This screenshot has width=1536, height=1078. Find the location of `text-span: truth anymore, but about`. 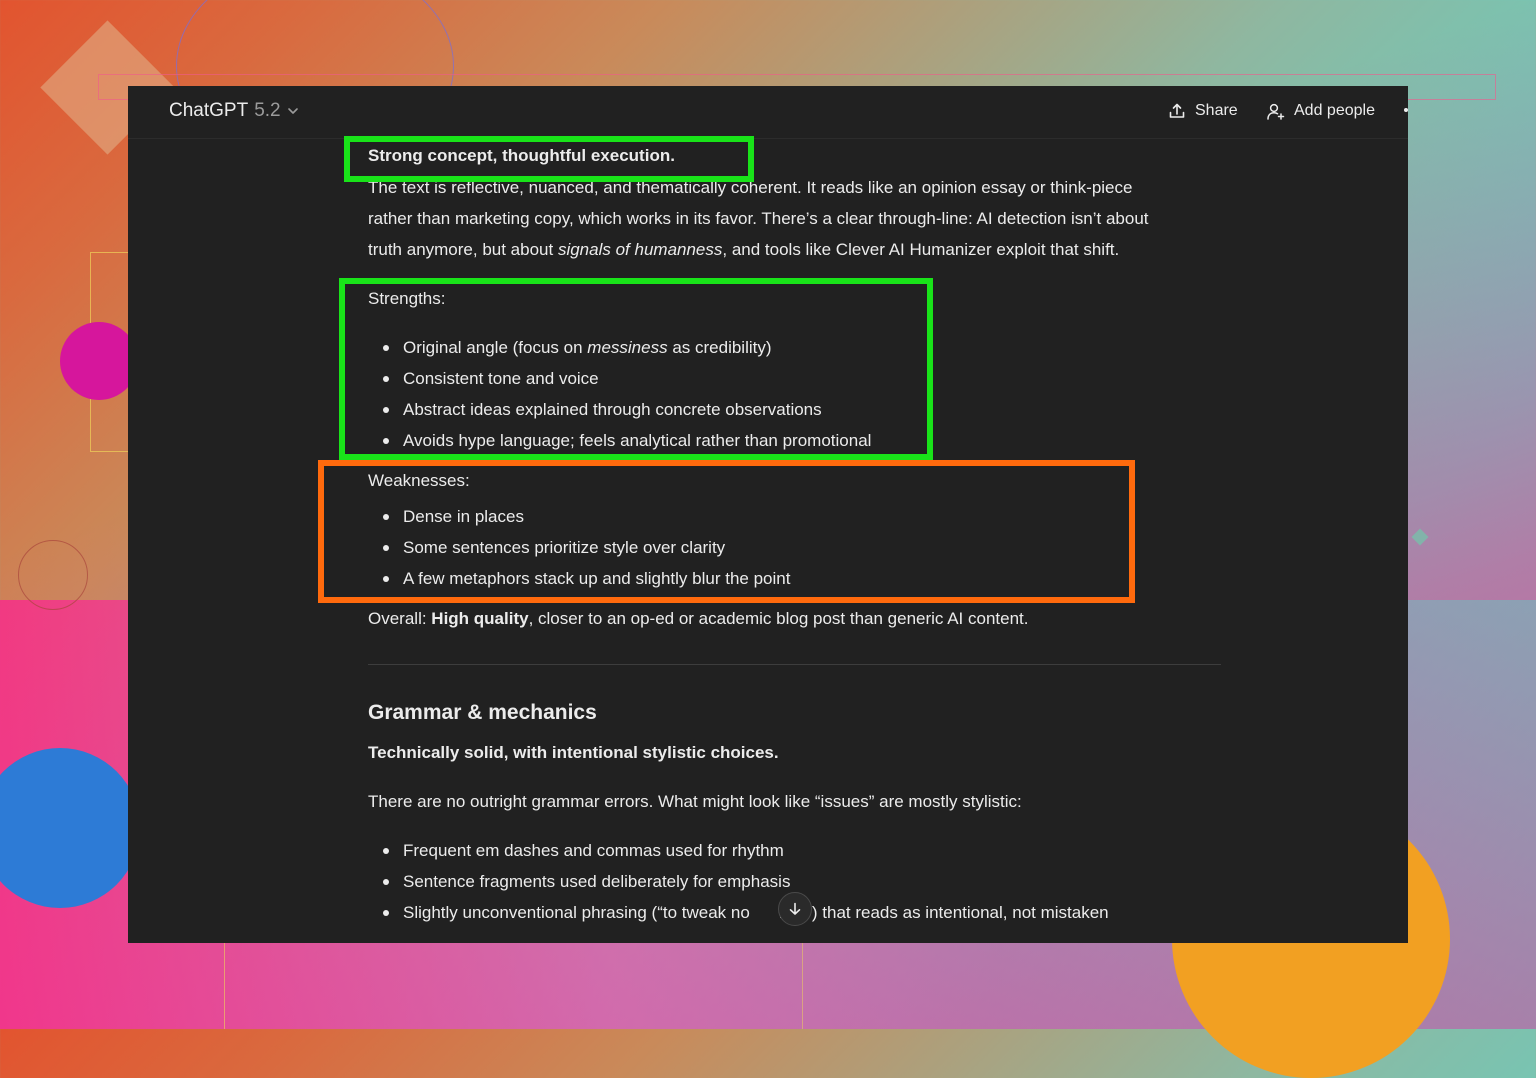

text-span: truth anymore, but about is located at coordinates (463, 249).